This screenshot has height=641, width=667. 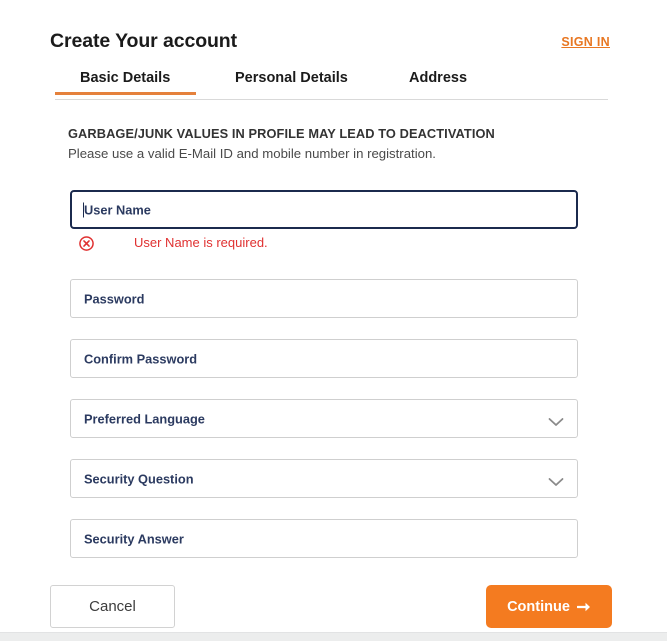 What do you see at coordinates (139, 478) in the screenshot?
I see `security-question-placeholder: Security Question` at bounding box center [139, 478].